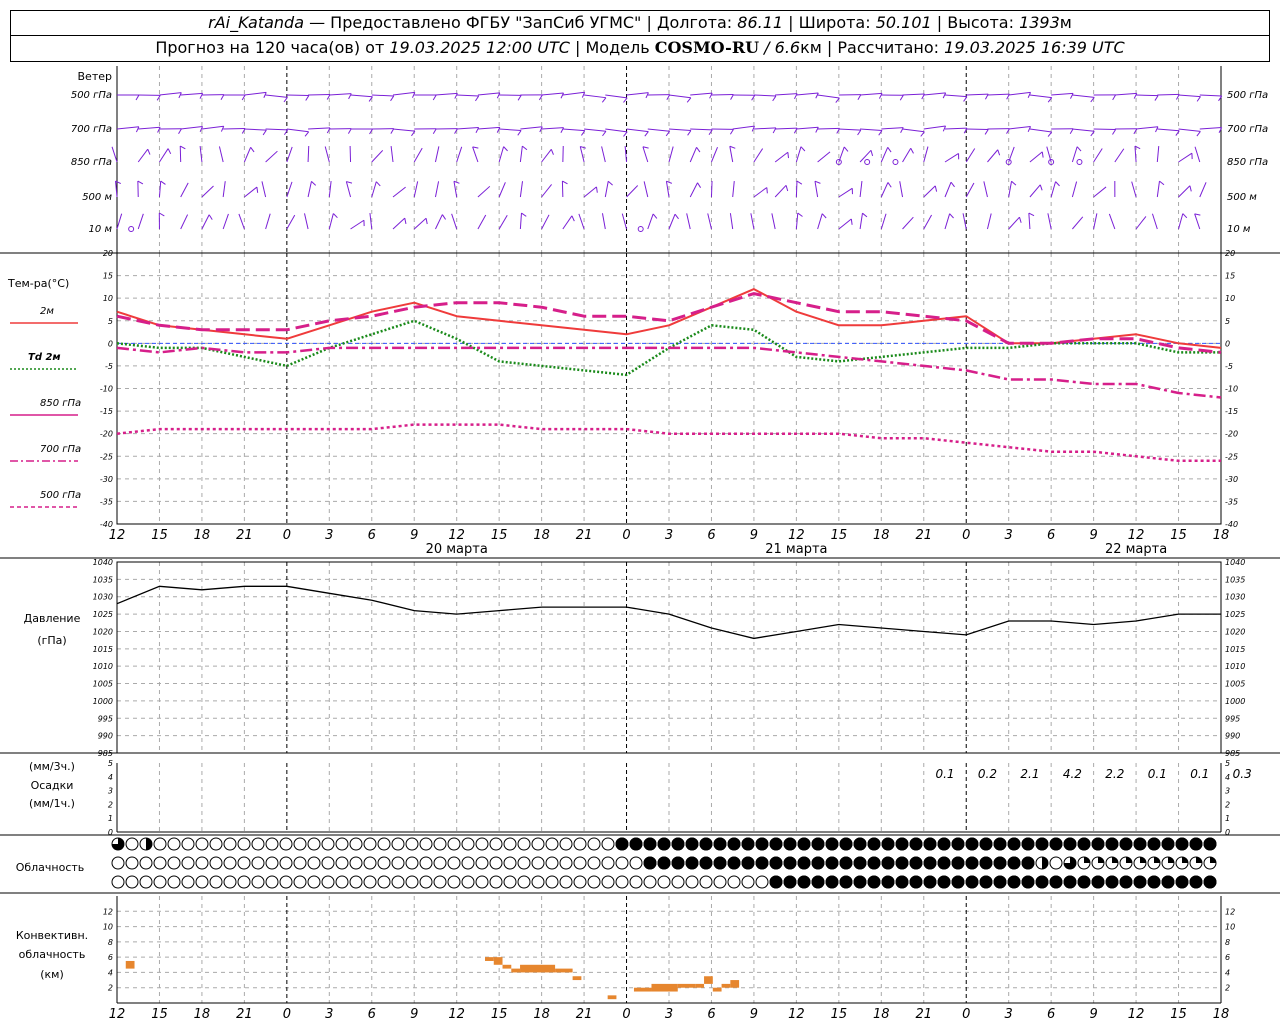 The image size is (1280, 1024). What do you see at coordinates (103, 631) in the screenshot?
I see `pressure-tick-left: 1020` at bounding box center [103, 631].